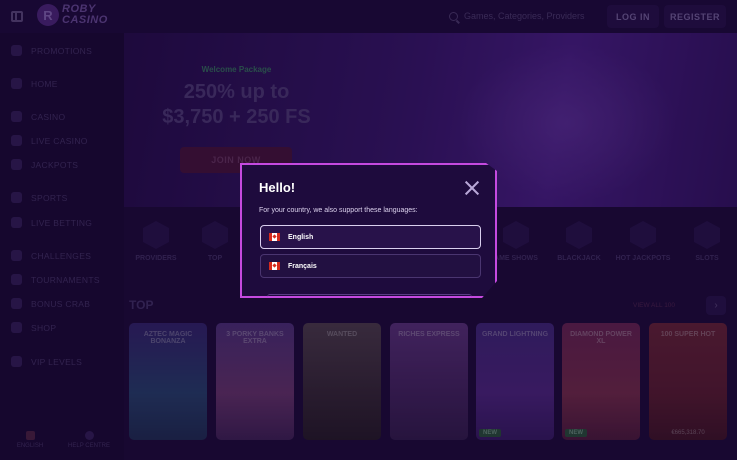  I want to click on modal-divider, so click(369, 295).